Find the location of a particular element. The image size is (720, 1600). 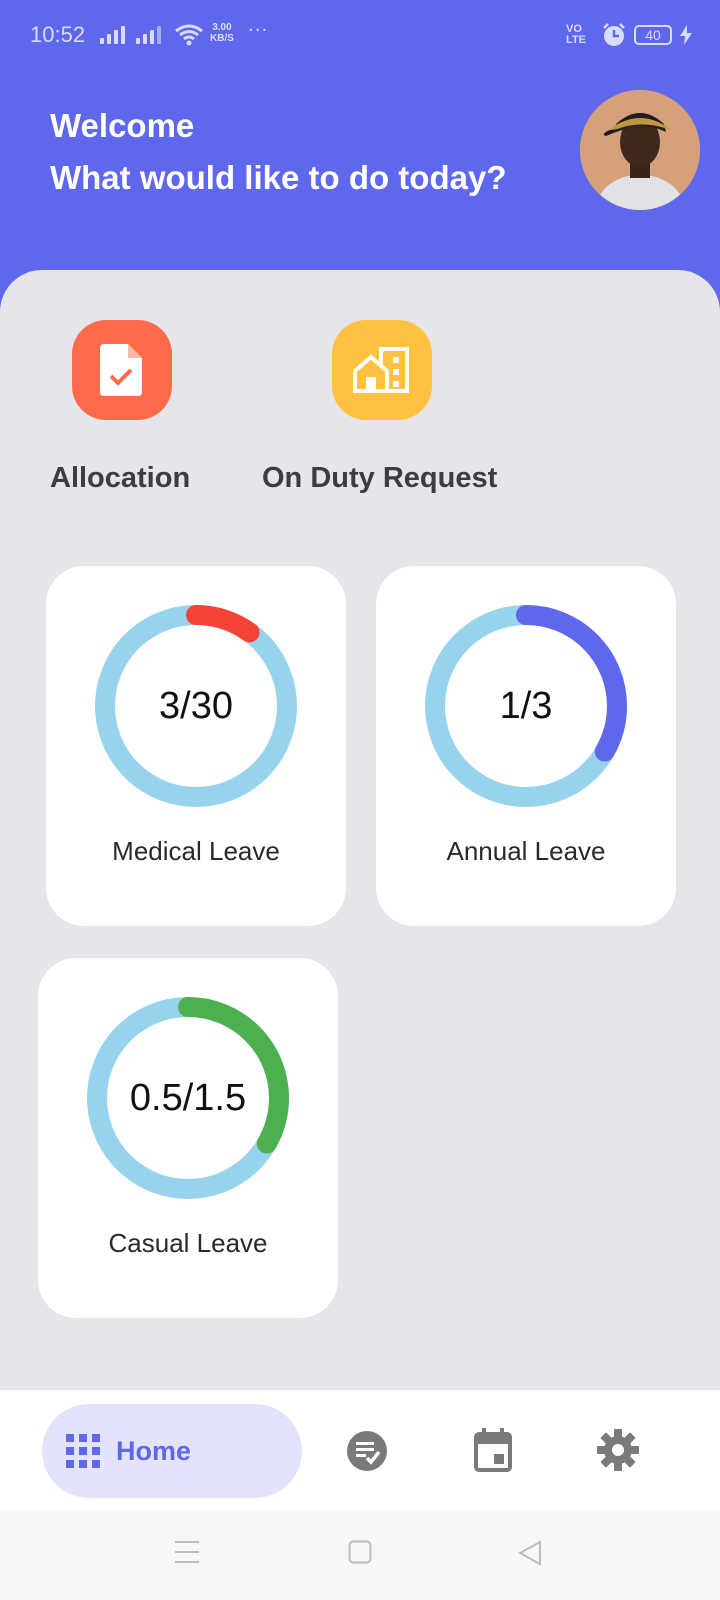

on-duty-icon-tile is located at coordinates (382, 370).